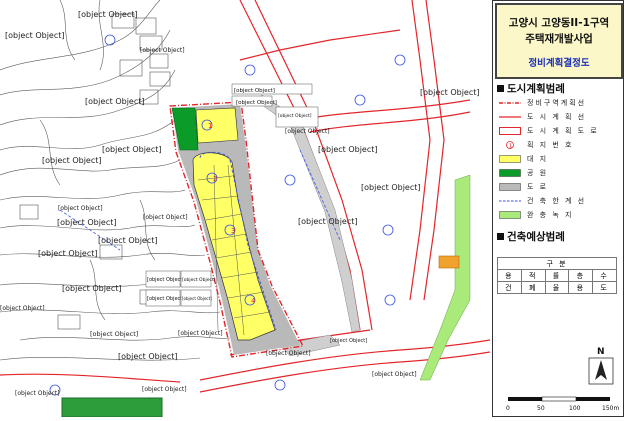 Image resolution: width=624 pixels, height=421 pixels. Describe the element at coordinates (543, 117) in the screenshot. I see `legend-item-city-line: 도 시 계 획 선` at that location.